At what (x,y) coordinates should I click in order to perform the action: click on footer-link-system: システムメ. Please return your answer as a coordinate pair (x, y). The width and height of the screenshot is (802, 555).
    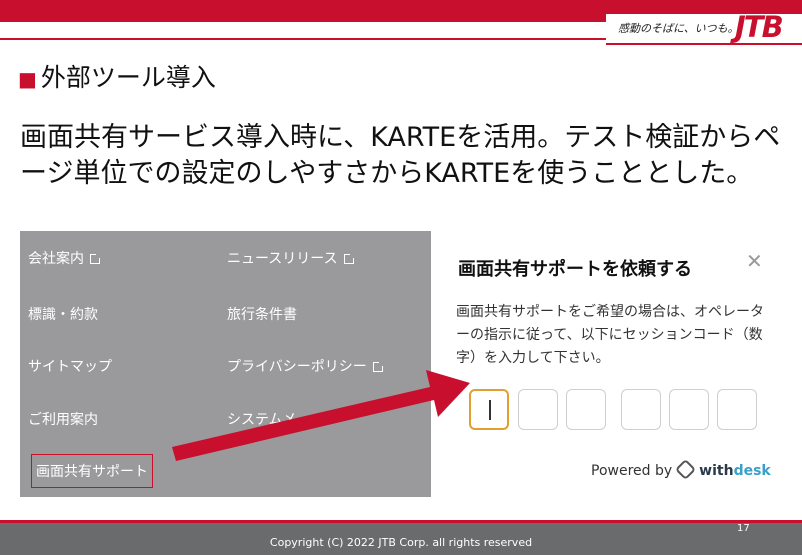
    Looking at the image, I should click on (262, 419).